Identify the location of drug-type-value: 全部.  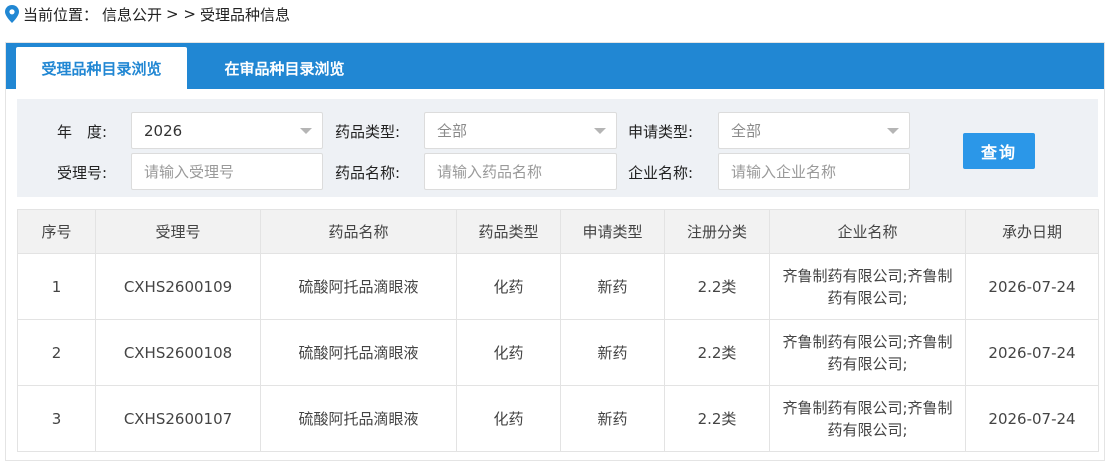
(452, 131).